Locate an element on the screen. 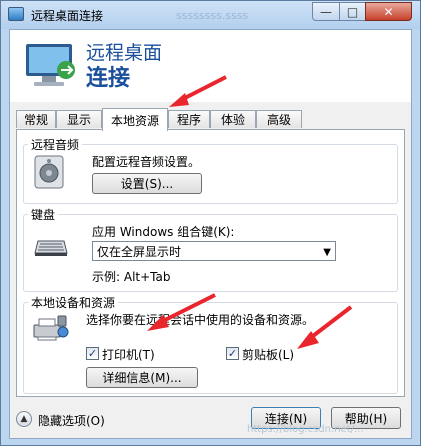  banner-title-line2: 连接 is located at coordinates (108, 78).